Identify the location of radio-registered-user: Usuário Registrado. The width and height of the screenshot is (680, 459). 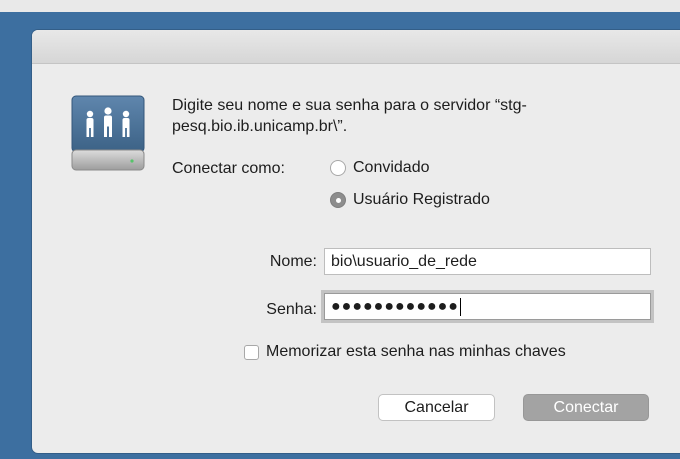
(410, 200).